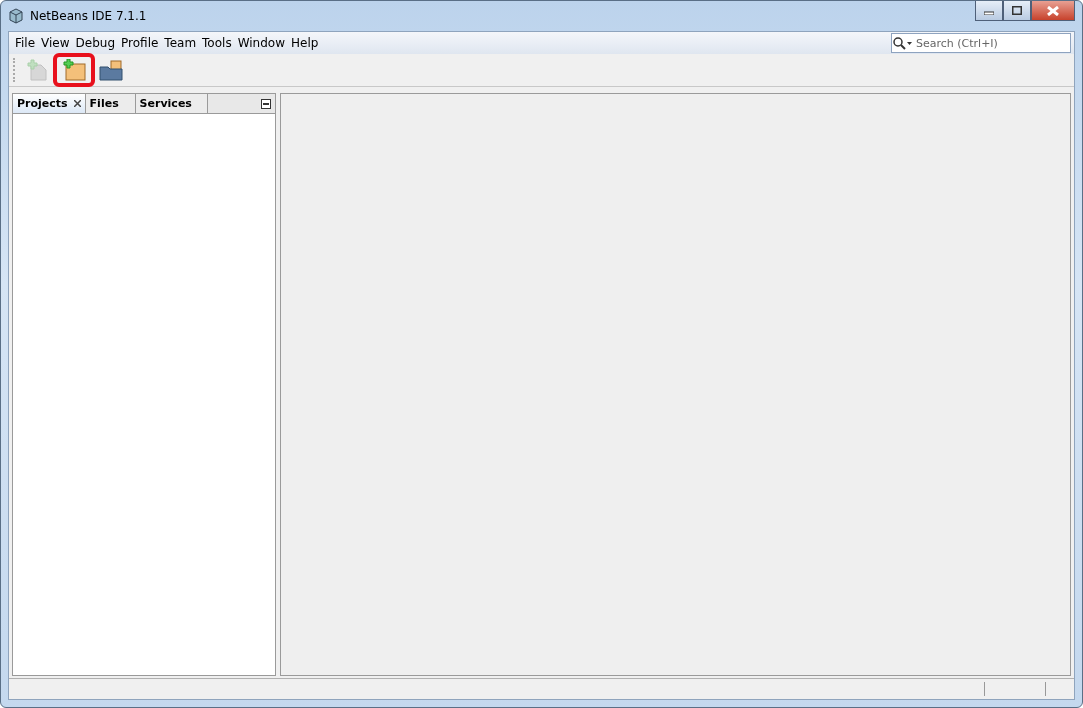  What do you see at coordinates (266, 103) in the screenshot?
I see `minimize-icon` at bounding box center [266, 103].